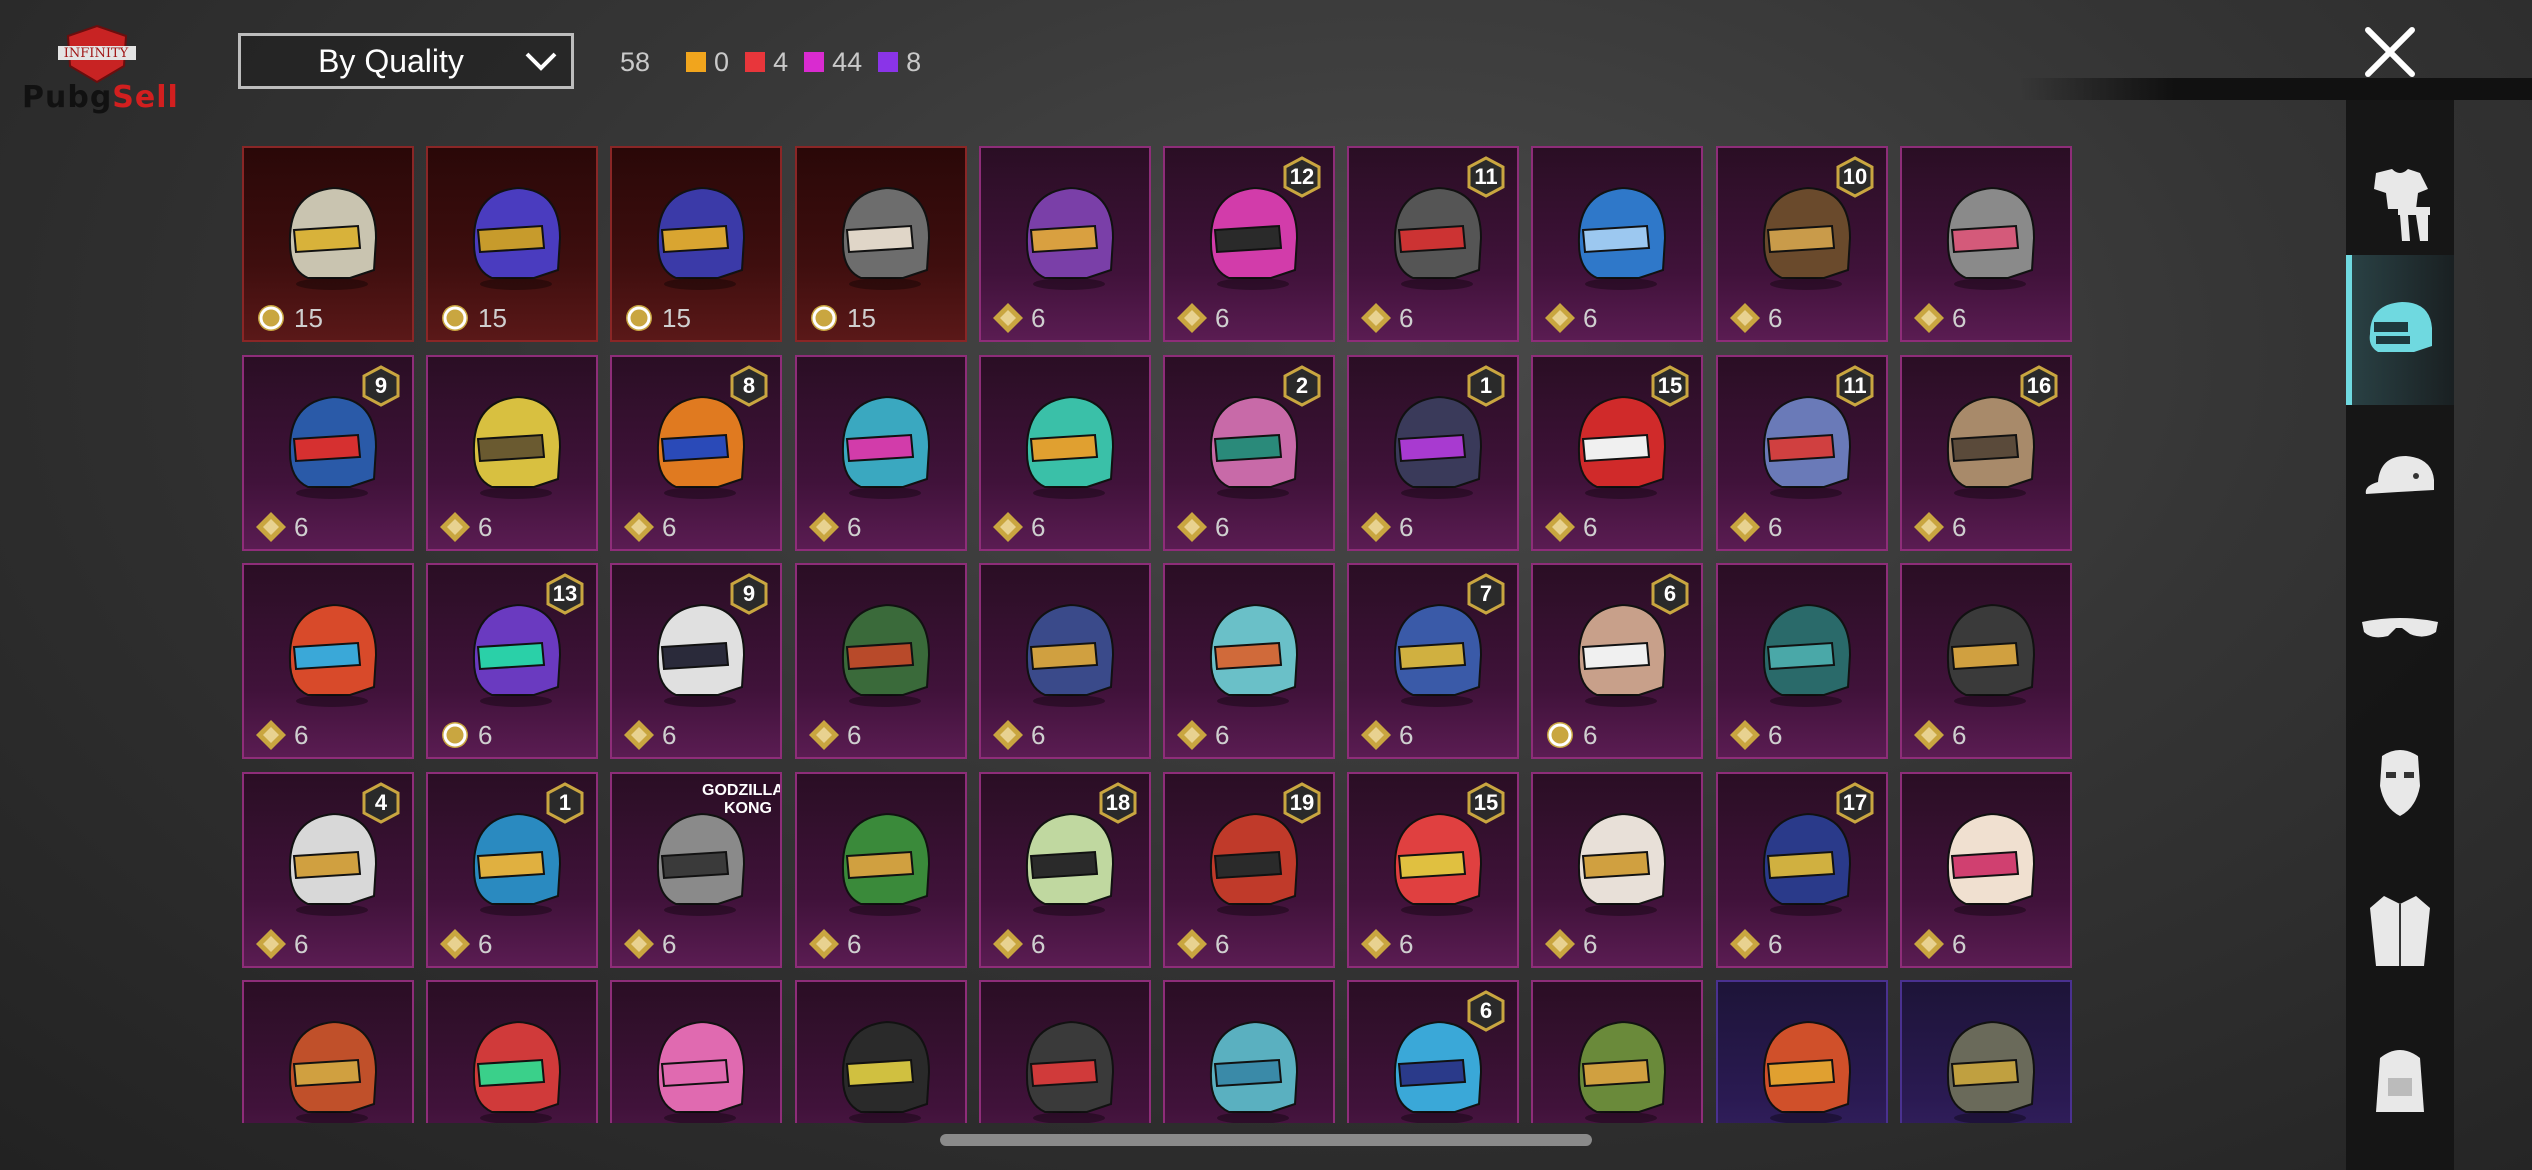 The image size is (2532, 1170). Describe the element at coordinates (1302, 802) in the screenshot. I see `level-badge-value: 19` at that location.